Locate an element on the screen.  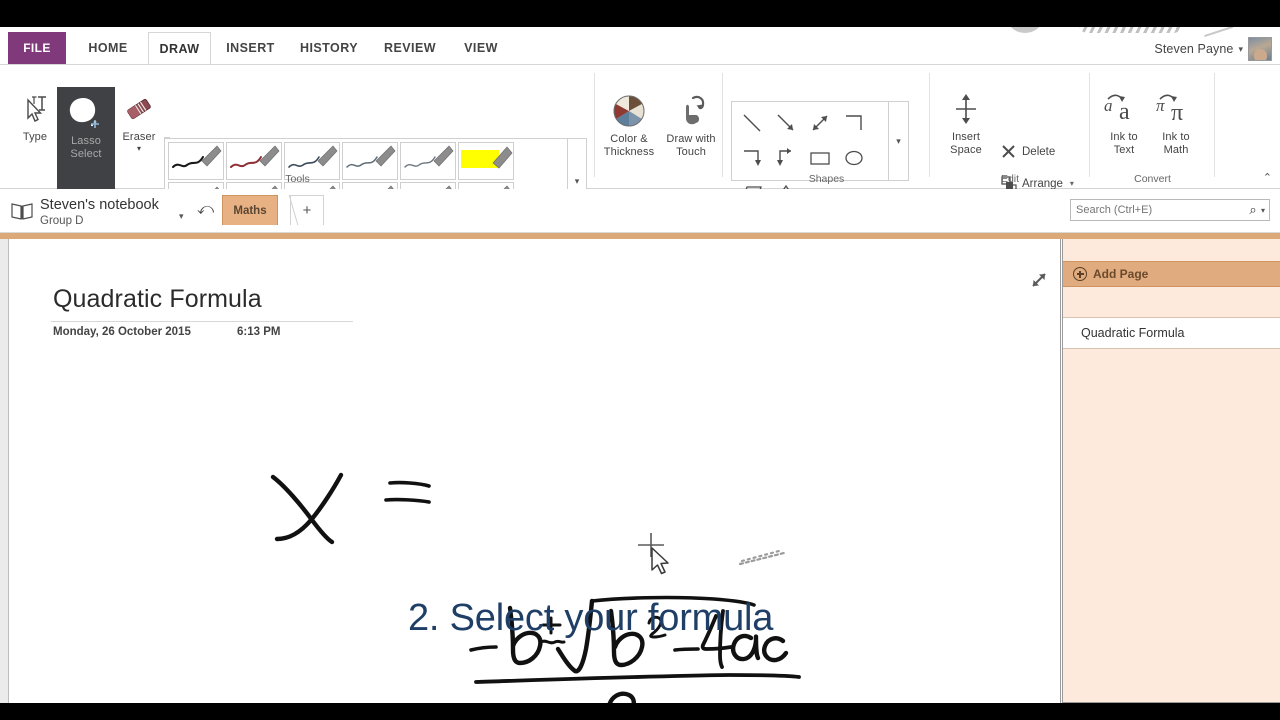
shape-elbow-connector is located at coordinates (854, 122).